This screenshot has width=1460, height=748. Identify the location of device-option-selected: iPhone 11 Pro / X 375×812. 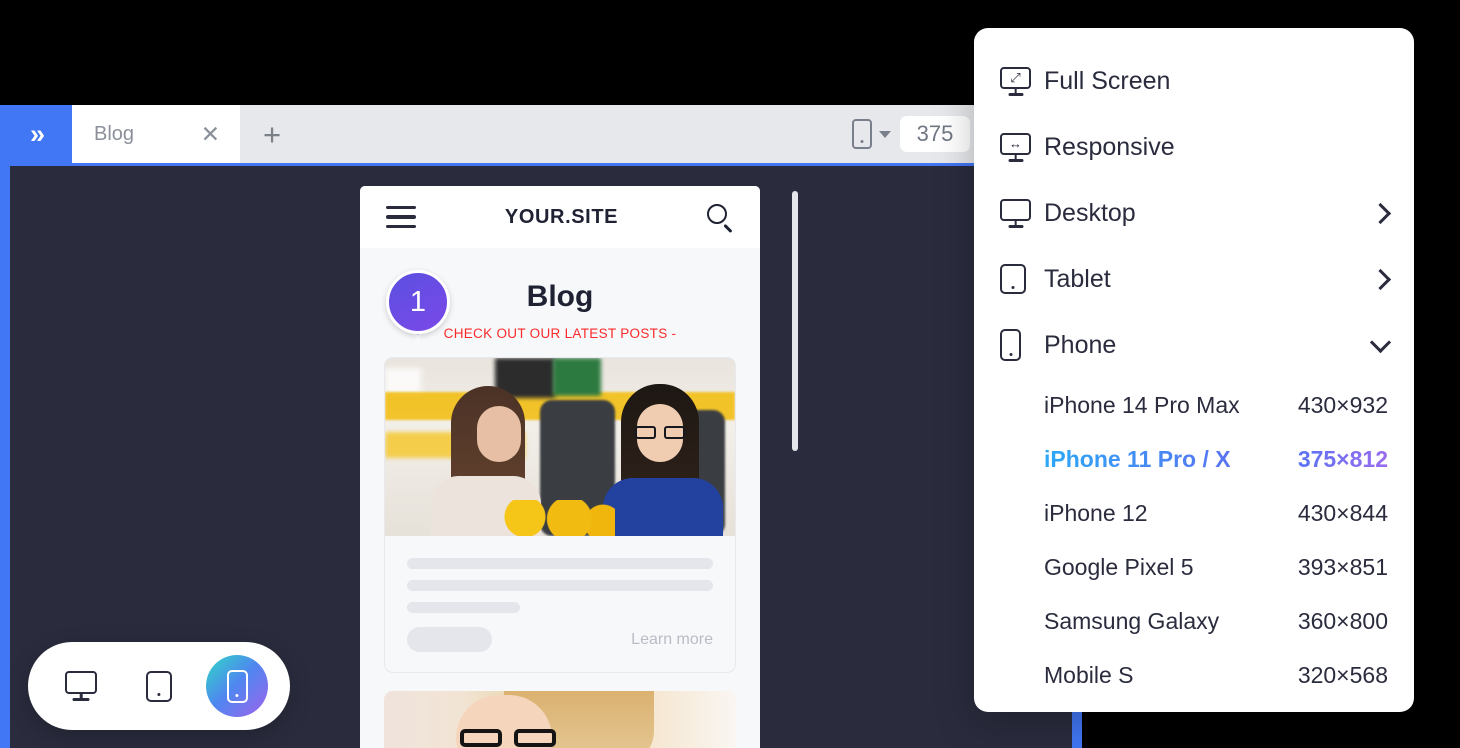
(1194, 459).